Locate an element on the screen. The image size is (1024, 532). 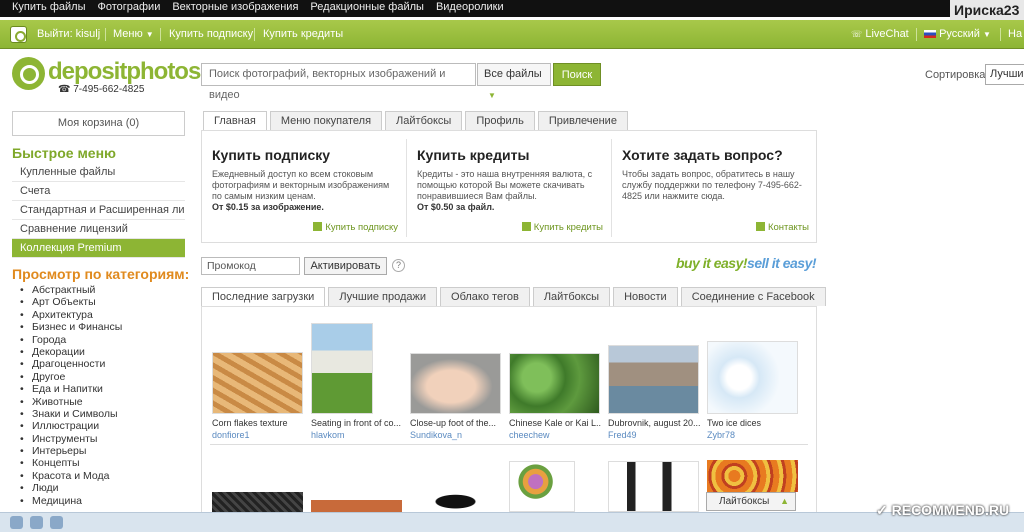
cart-button: Моя корзина (0) is located at coordinates (98, 123).